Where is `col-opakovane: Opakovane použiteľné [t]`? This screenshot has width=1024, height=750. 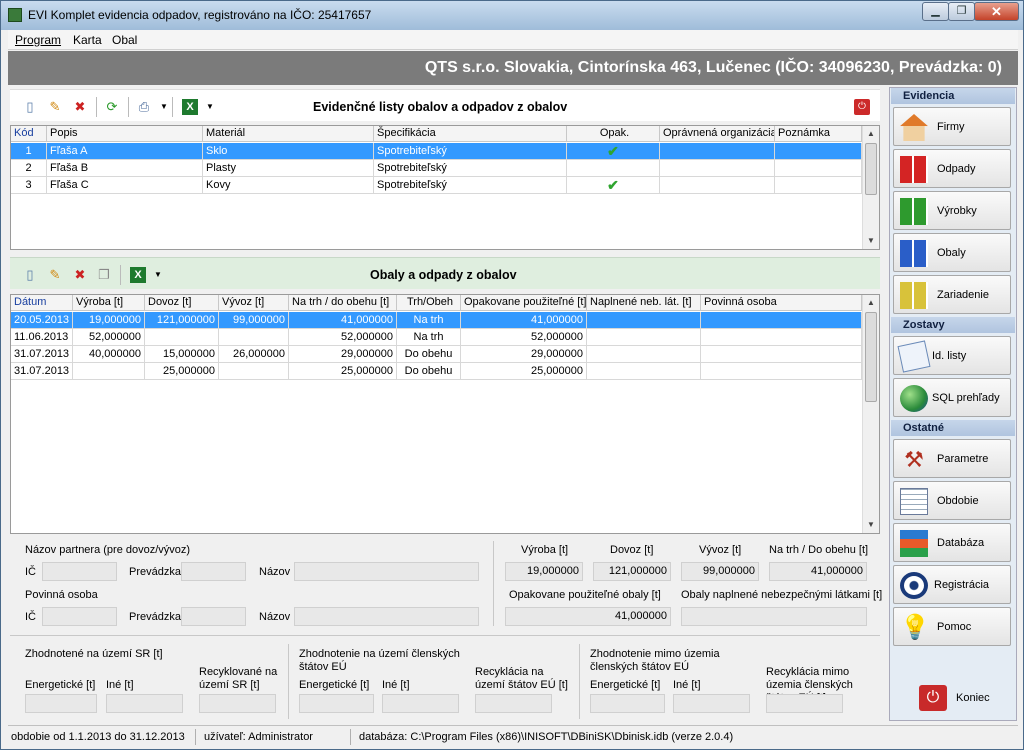
col-opakovane: Opakovane použiteľné [t] is located at coordinates (524, 303).